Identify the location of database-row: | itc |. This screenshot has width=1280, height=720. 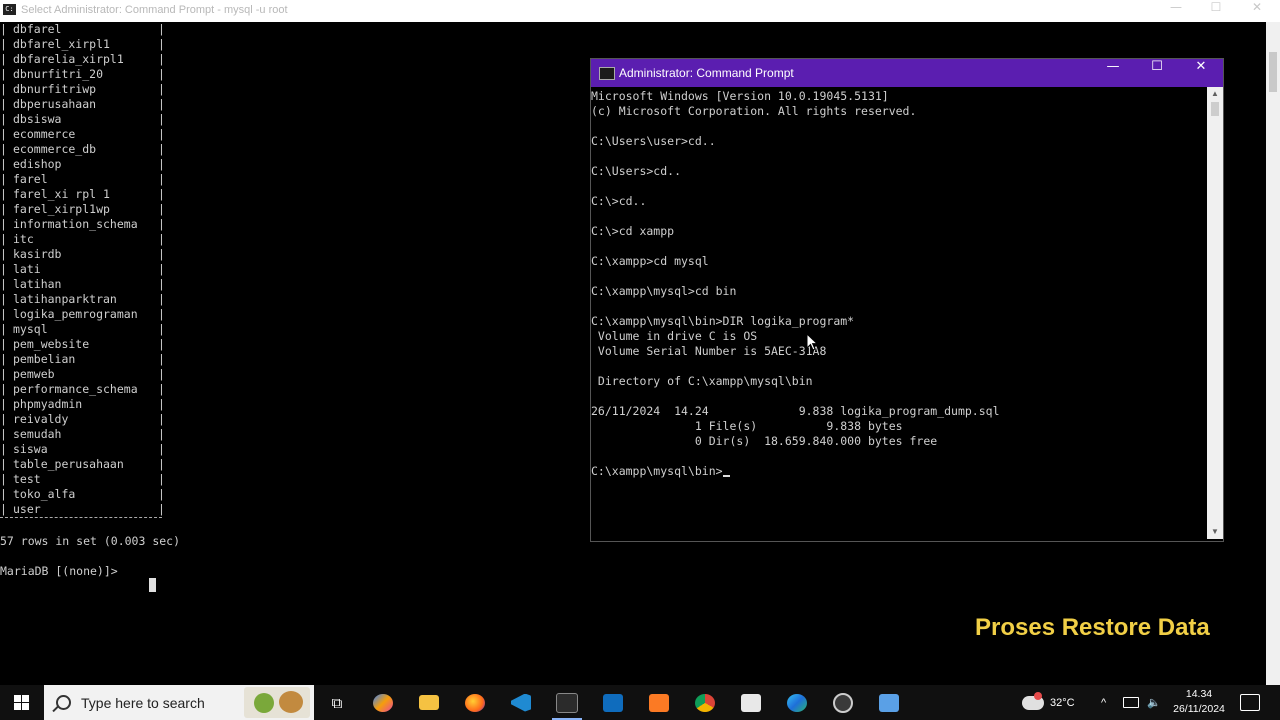
(82, 239).